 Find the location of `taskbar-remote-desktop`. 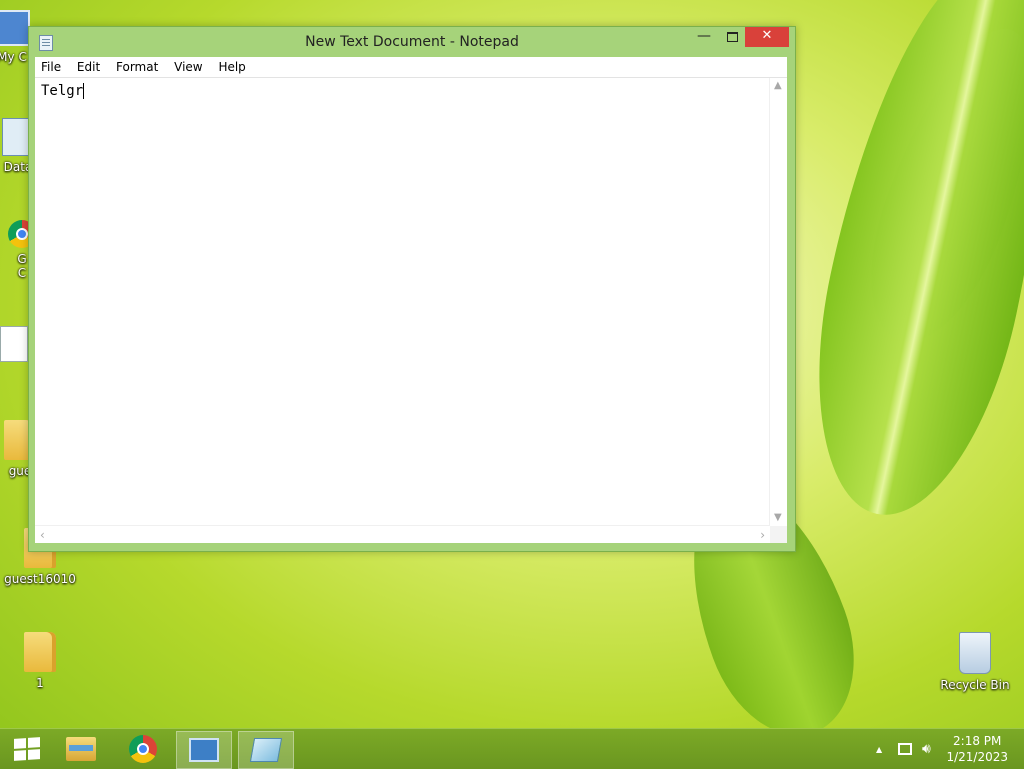

taskbar-remote-desktop is located at coordinates (204, 750).